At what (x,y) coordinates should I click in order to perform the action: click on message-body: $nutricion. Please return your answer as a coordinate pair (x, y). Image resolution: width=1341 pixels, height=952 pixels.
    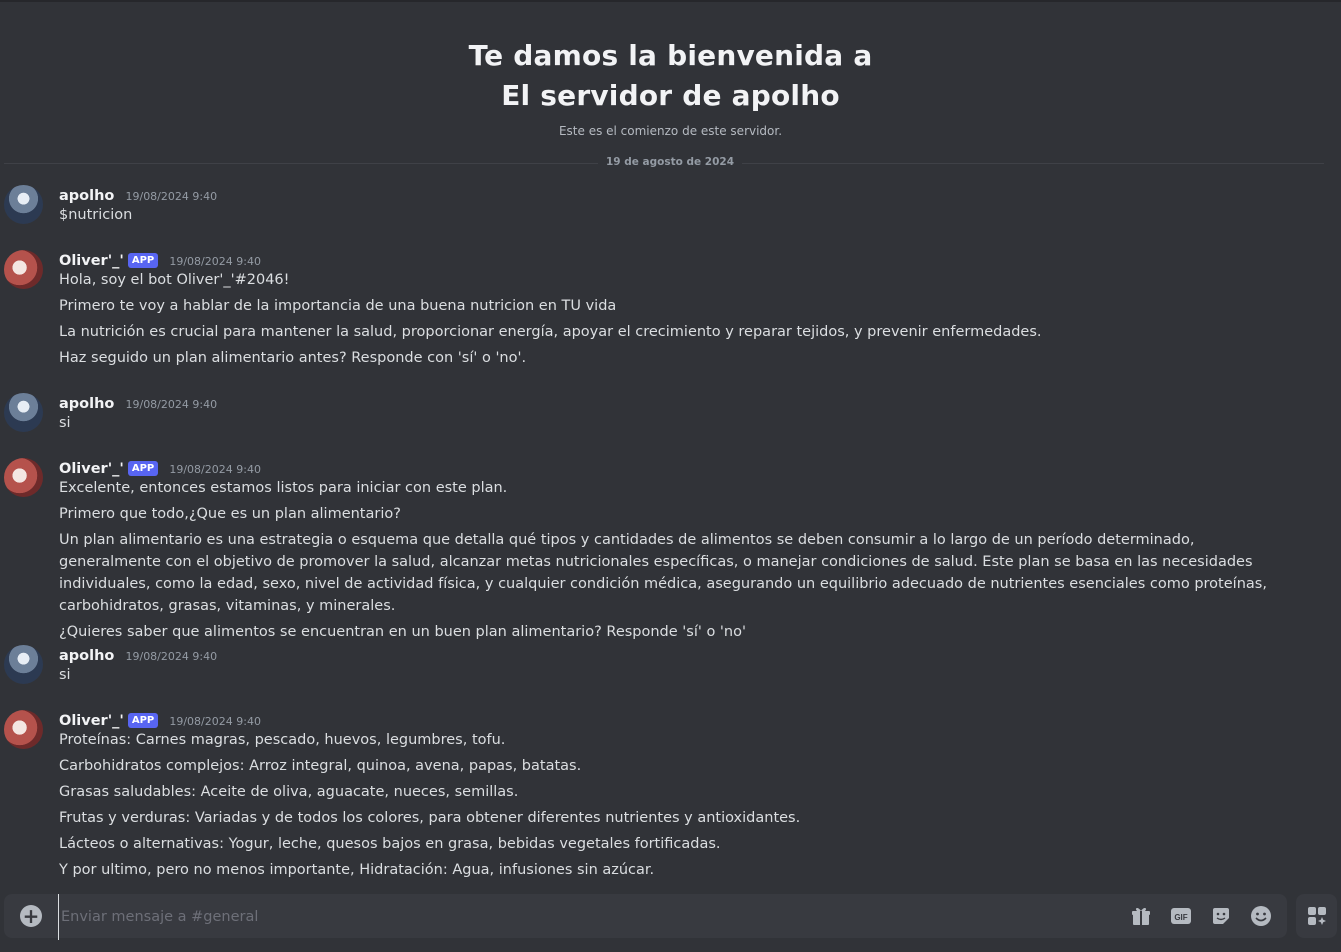
    Looking at the image, I should click on (674, 217).